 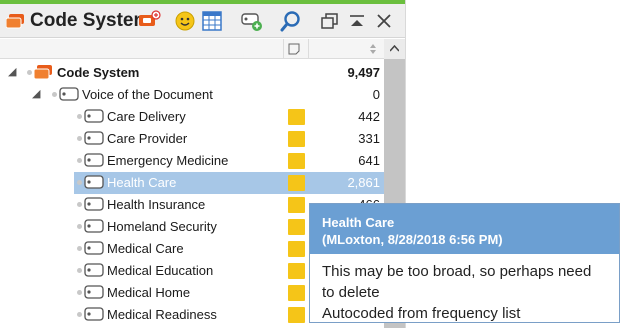 I want to click on tree-row-label: Medical Care, so click(x=145, y=248).